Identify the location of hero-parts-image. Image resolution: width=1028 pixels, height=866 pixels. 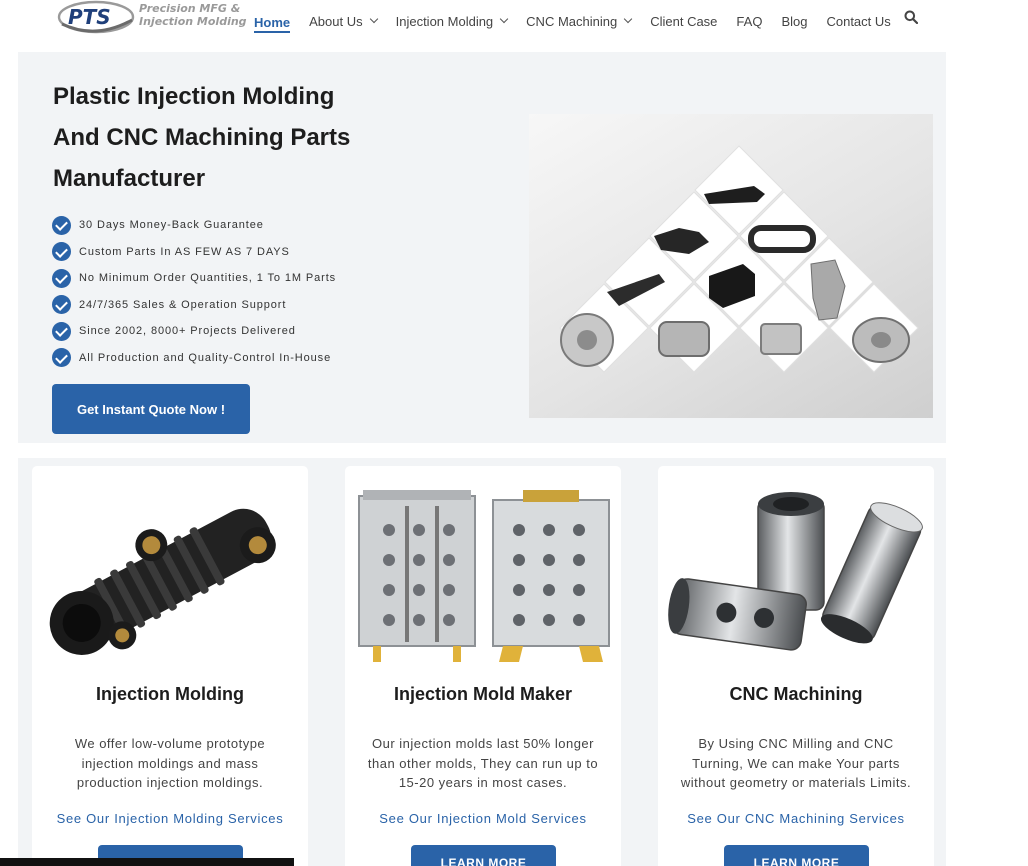
(731, 266).